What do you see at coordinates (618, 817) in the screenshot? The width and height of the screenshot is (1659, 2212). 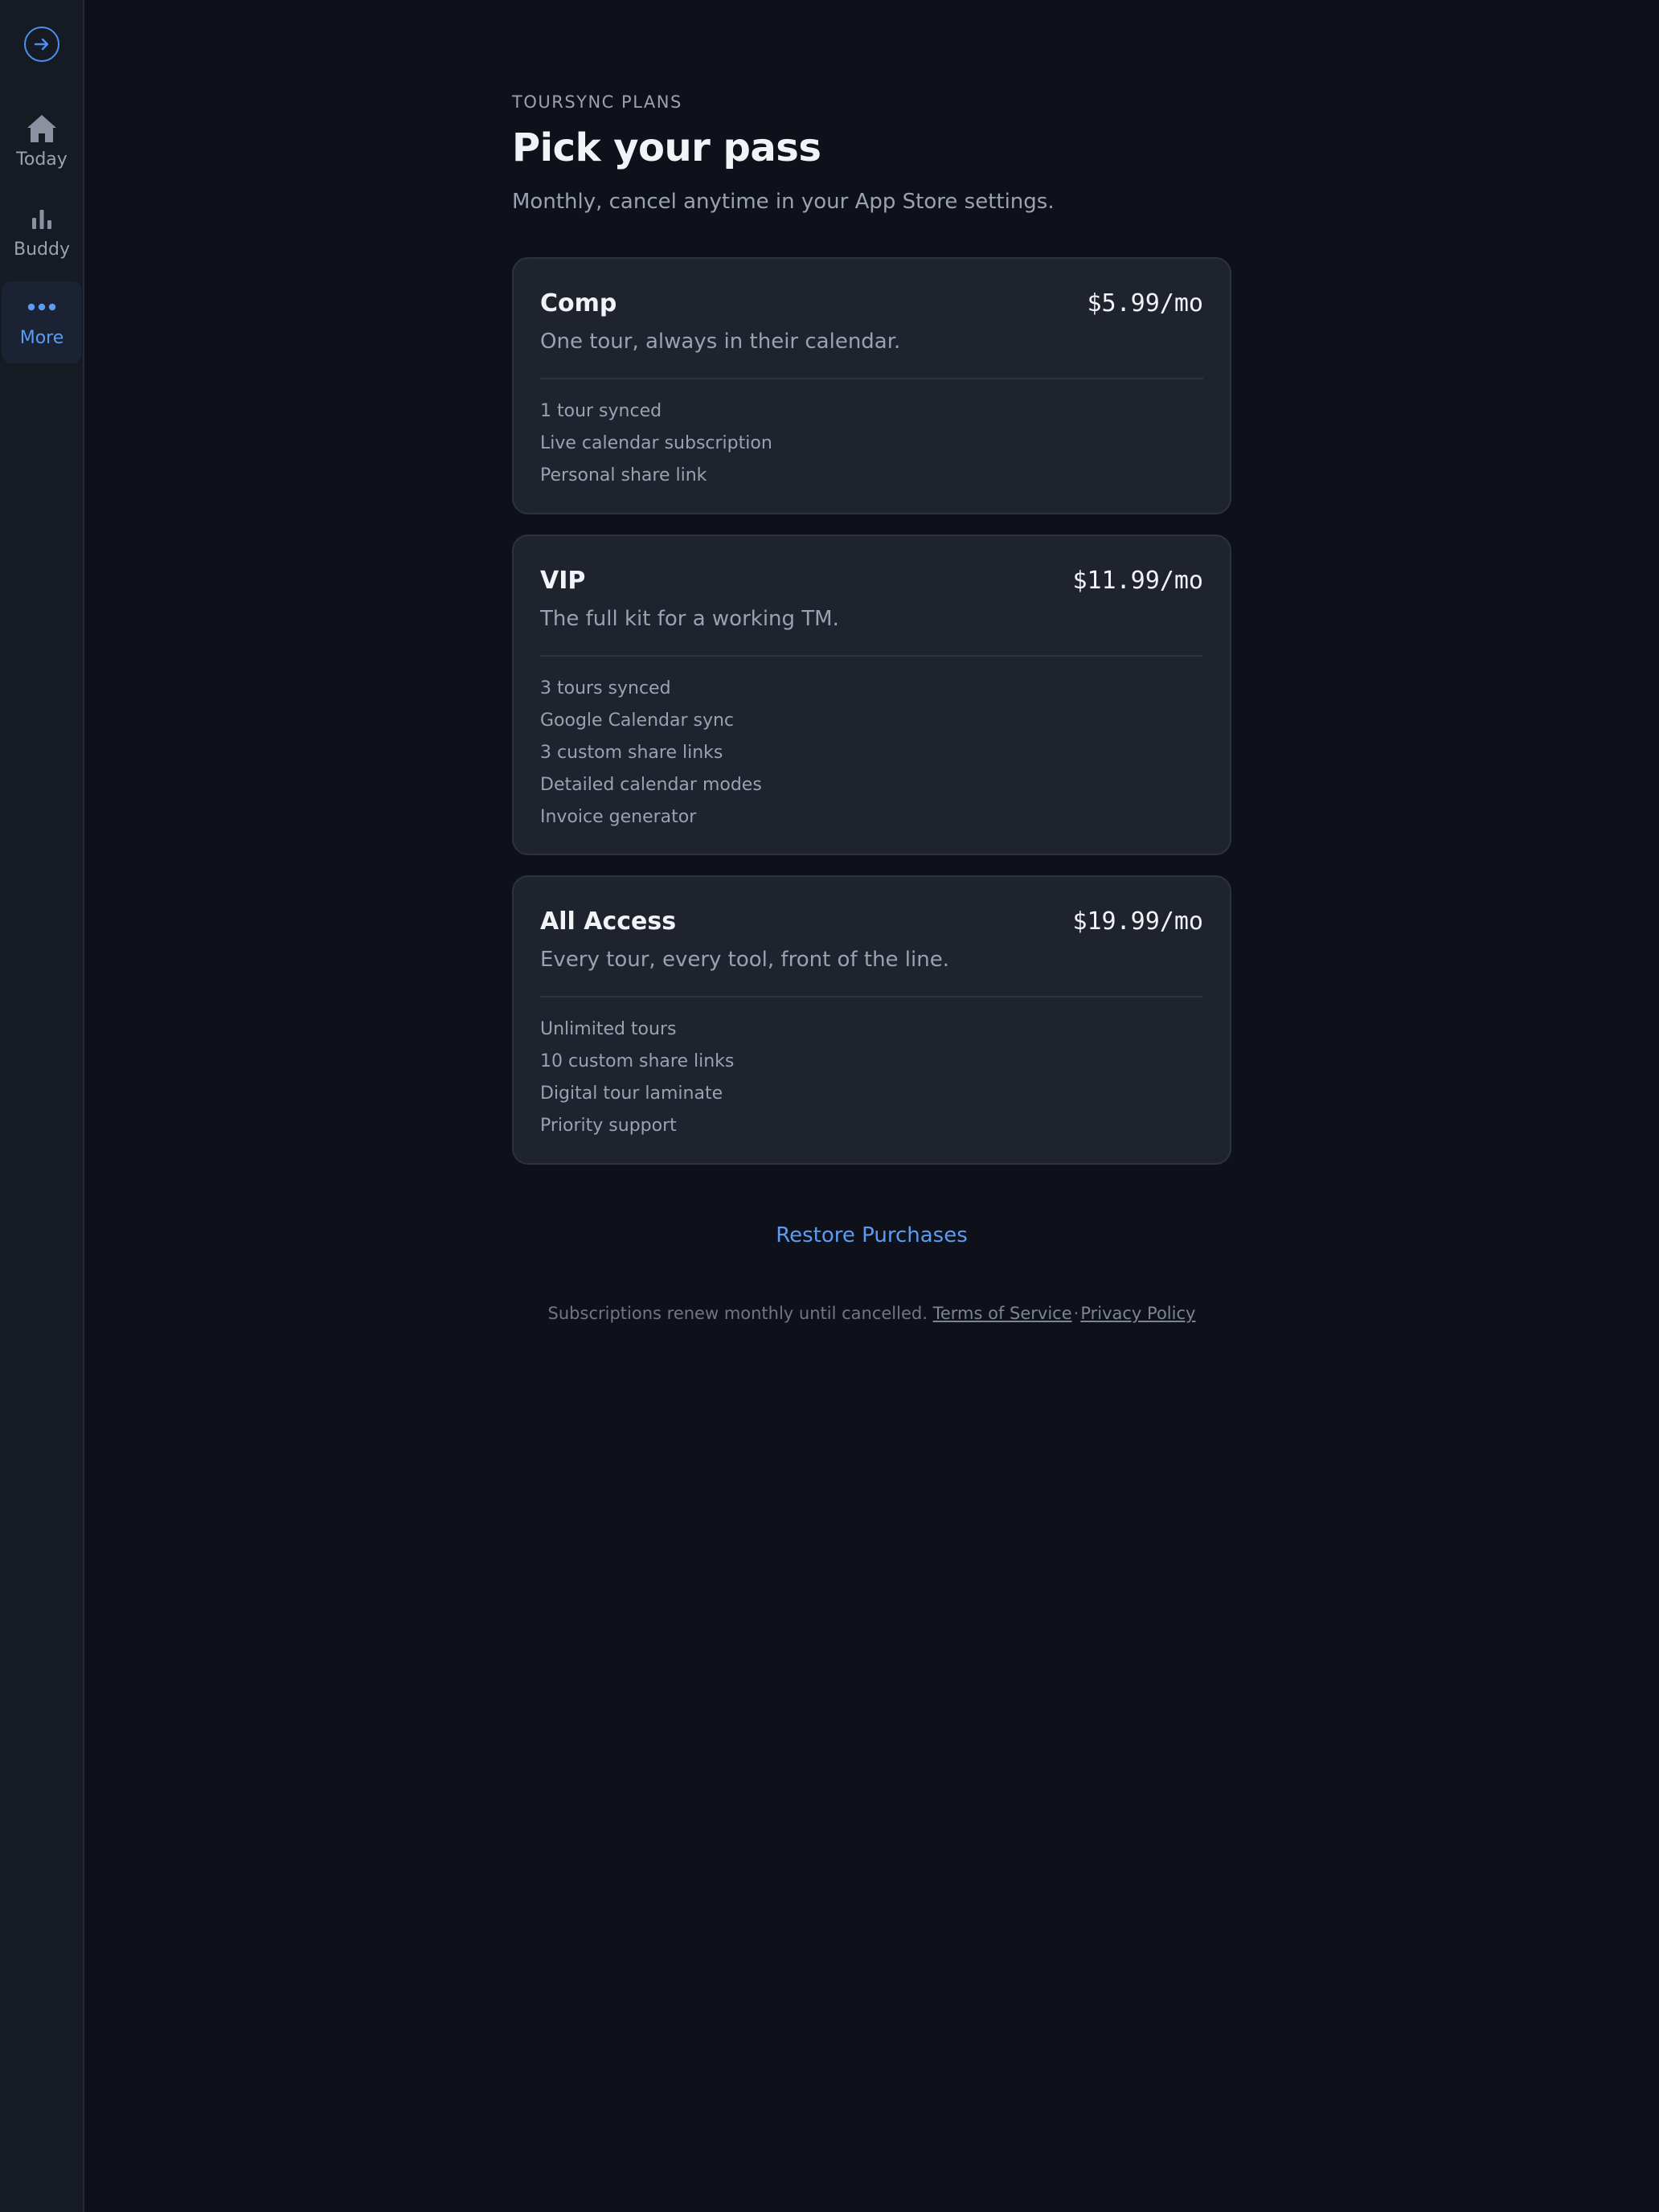 I see `feature-item: Invoice generator` at bounding box center [618, 817].